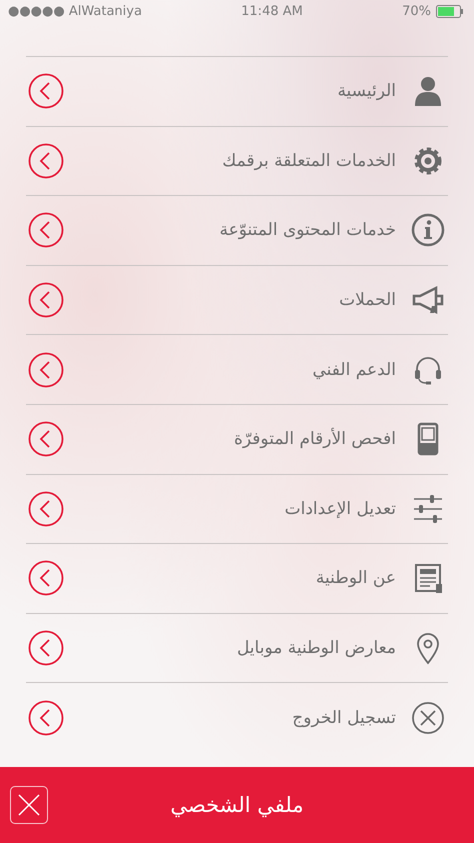 This screenshot has height=843, width=474. What do you see at coordinates (237, 300) in the screenshot?
I see `menu-item: الحملات` at bounding box center [237, 300].